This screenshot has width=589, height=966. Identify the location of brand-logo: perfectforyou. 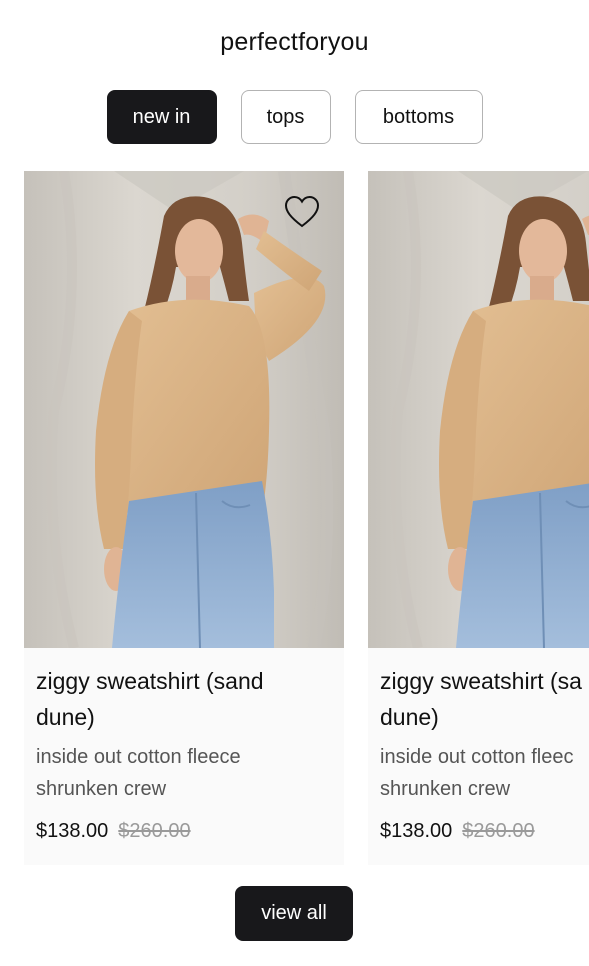
(294, 42).